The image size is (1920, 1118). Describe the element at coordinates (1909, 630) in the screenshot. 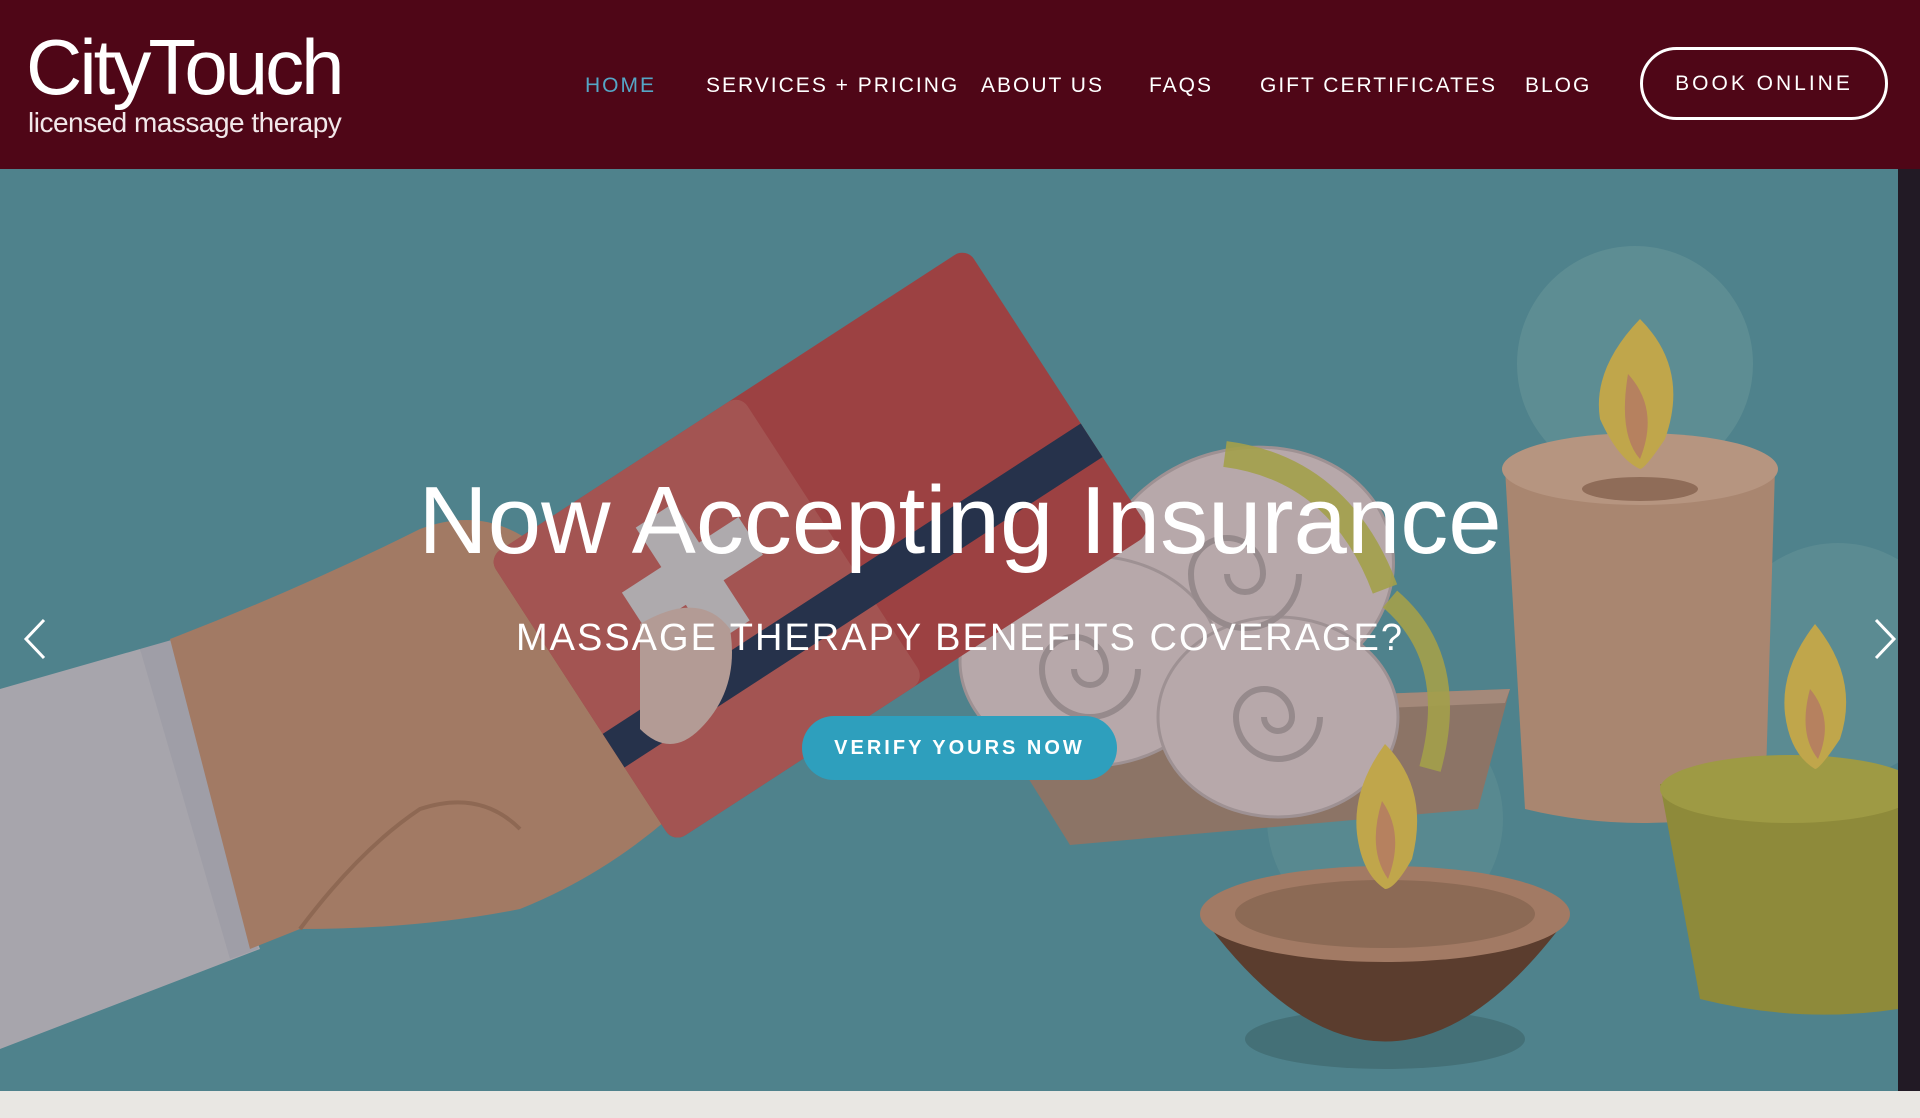

I see `scrollbar` at that location.